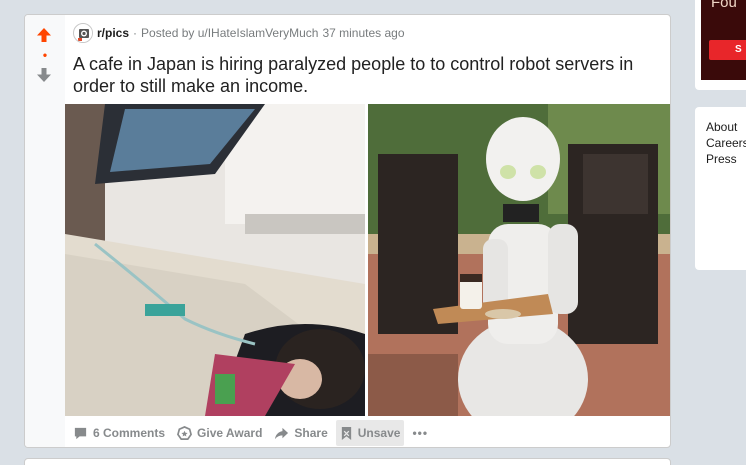  I want to click on subreddit-link: r/pics, so click(113, 33).